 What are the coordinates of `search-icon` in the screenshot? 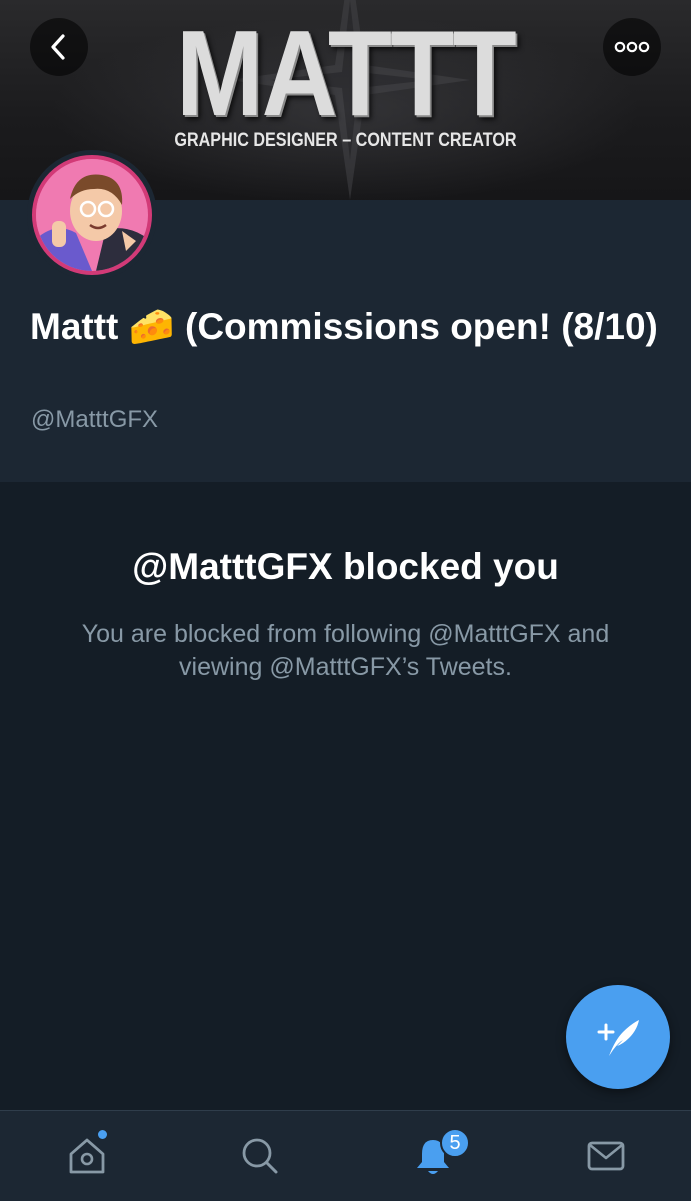 It's located at (260, 1156).